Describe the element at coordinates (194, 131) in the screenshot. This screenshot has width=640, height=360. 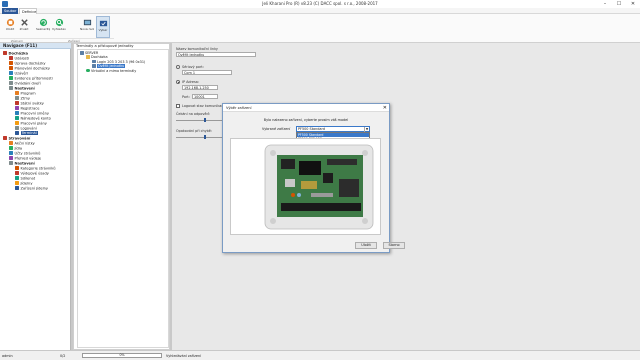
I see `delay-label: Opakování při chybě:` at that location.